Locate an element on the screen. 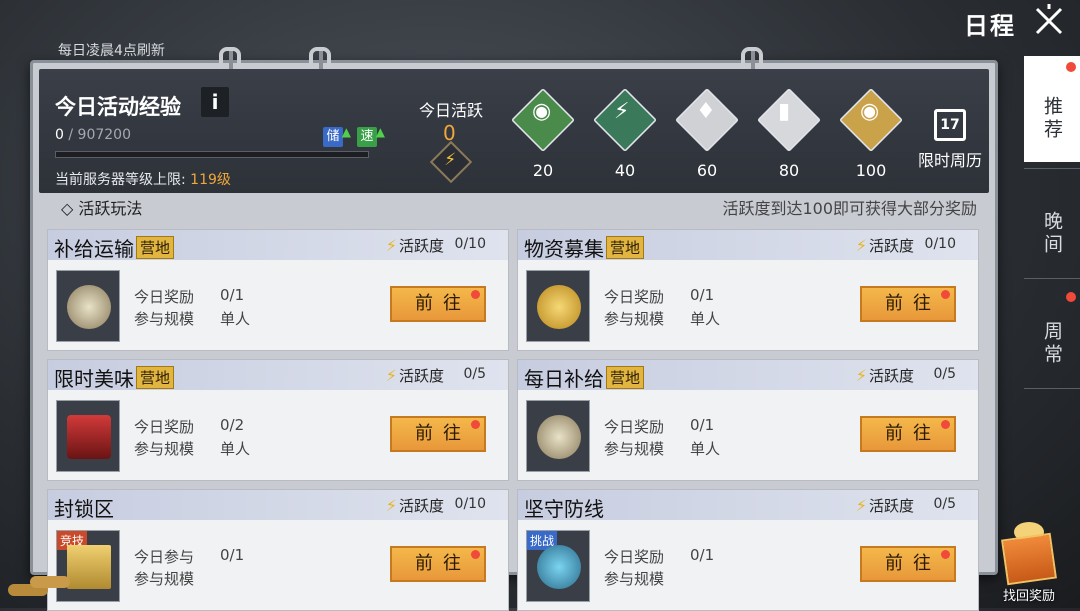  side-tab-label: 晚间 is located at coordinates (1052, 234).